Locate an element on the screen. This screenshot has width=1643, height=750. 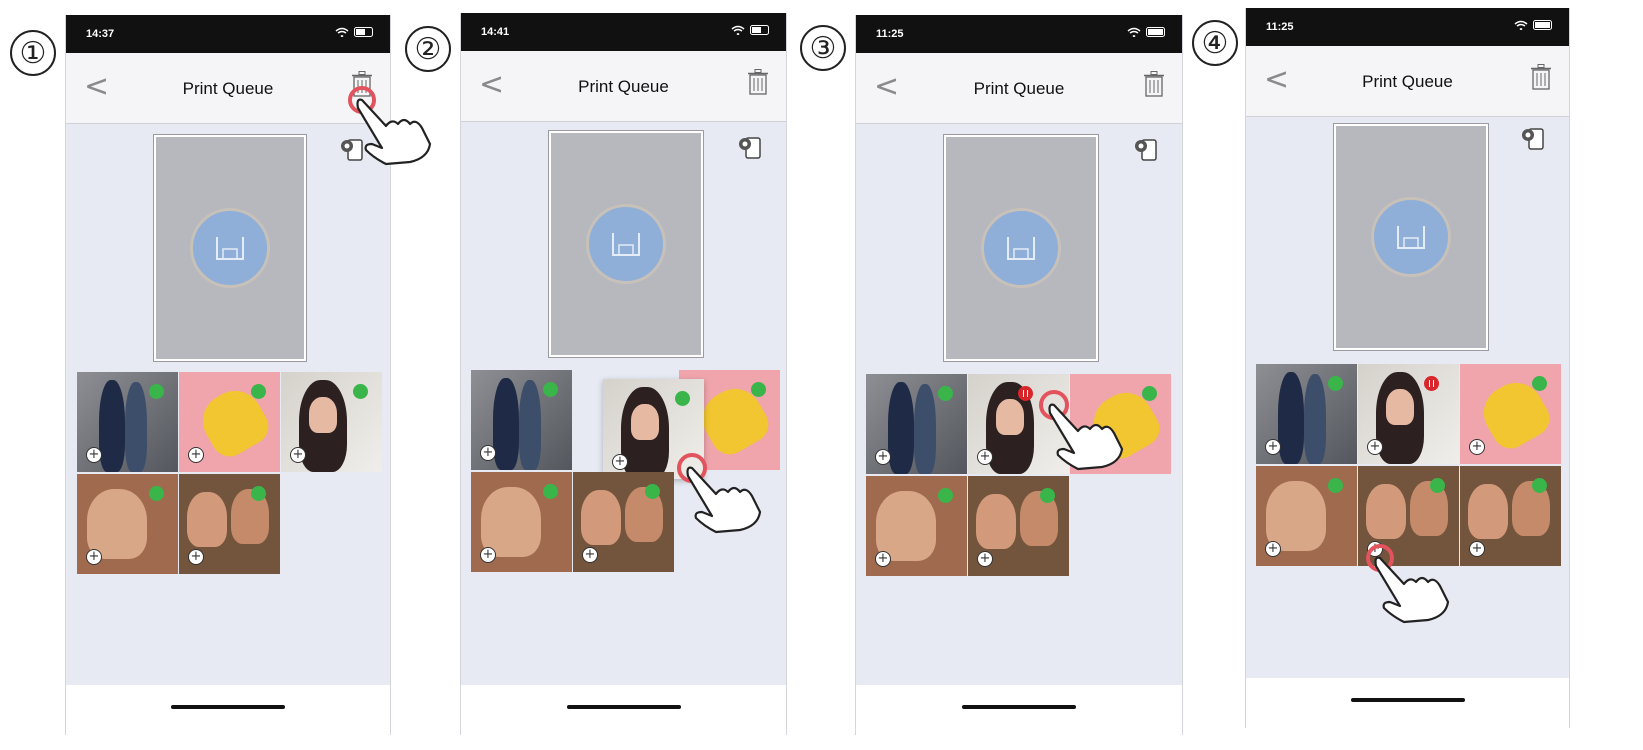
status-time: 14:41 is located at coordinates (495, 32).